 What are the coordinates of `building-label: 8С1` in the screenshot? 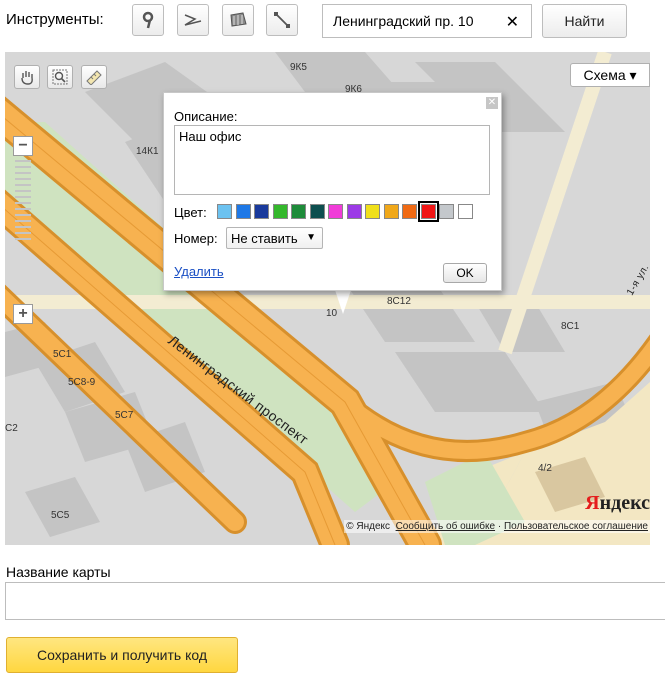 It's located at (570, 326).